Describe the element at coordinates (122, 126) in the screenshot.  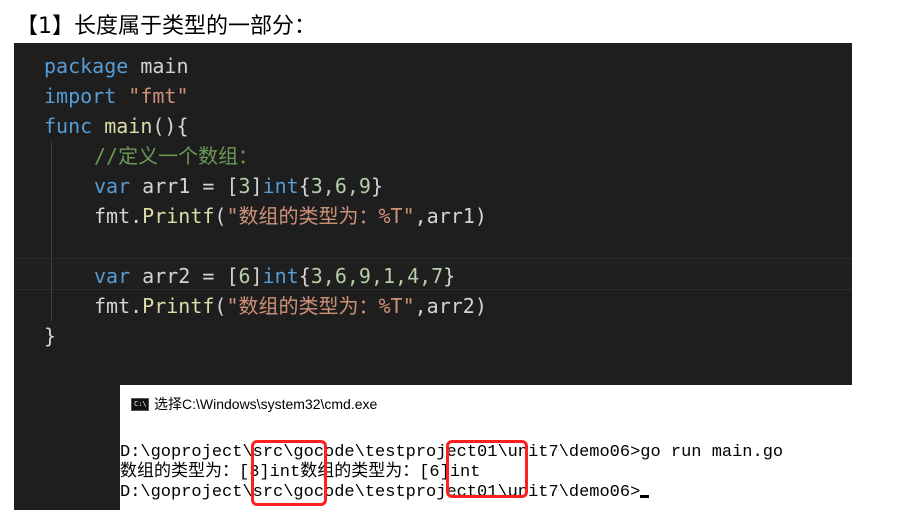
I see `function-name: main` at that location.